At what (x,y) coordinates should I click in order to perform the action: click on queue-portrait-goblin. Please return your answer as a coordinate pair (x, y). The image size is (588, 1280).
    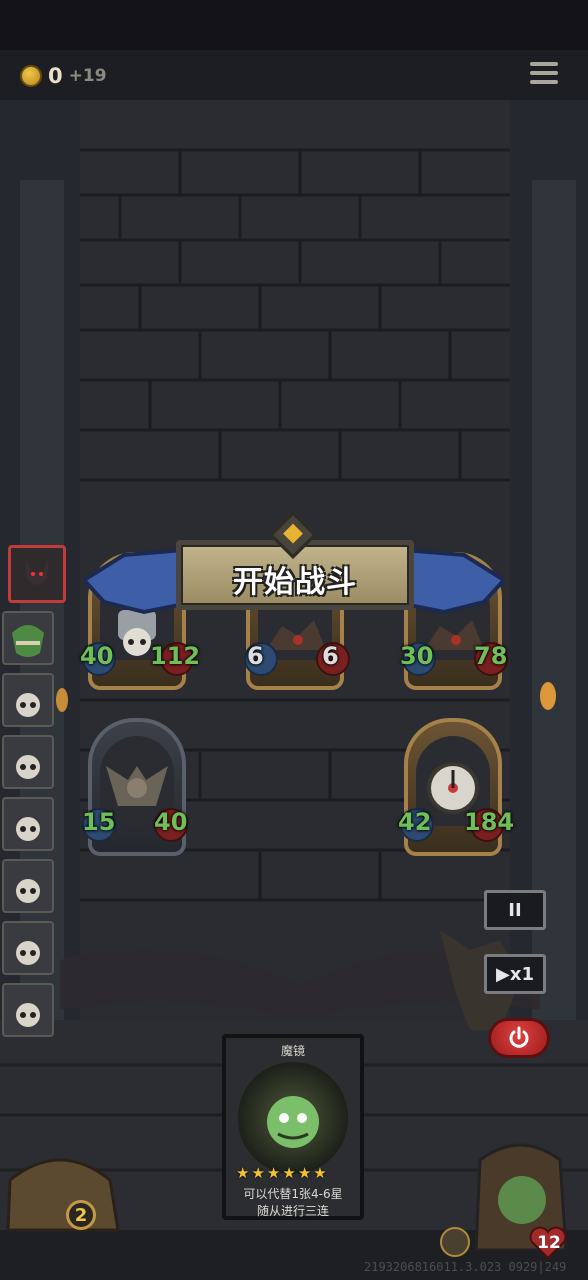
    Looking at the image, I should click on (28, 638).